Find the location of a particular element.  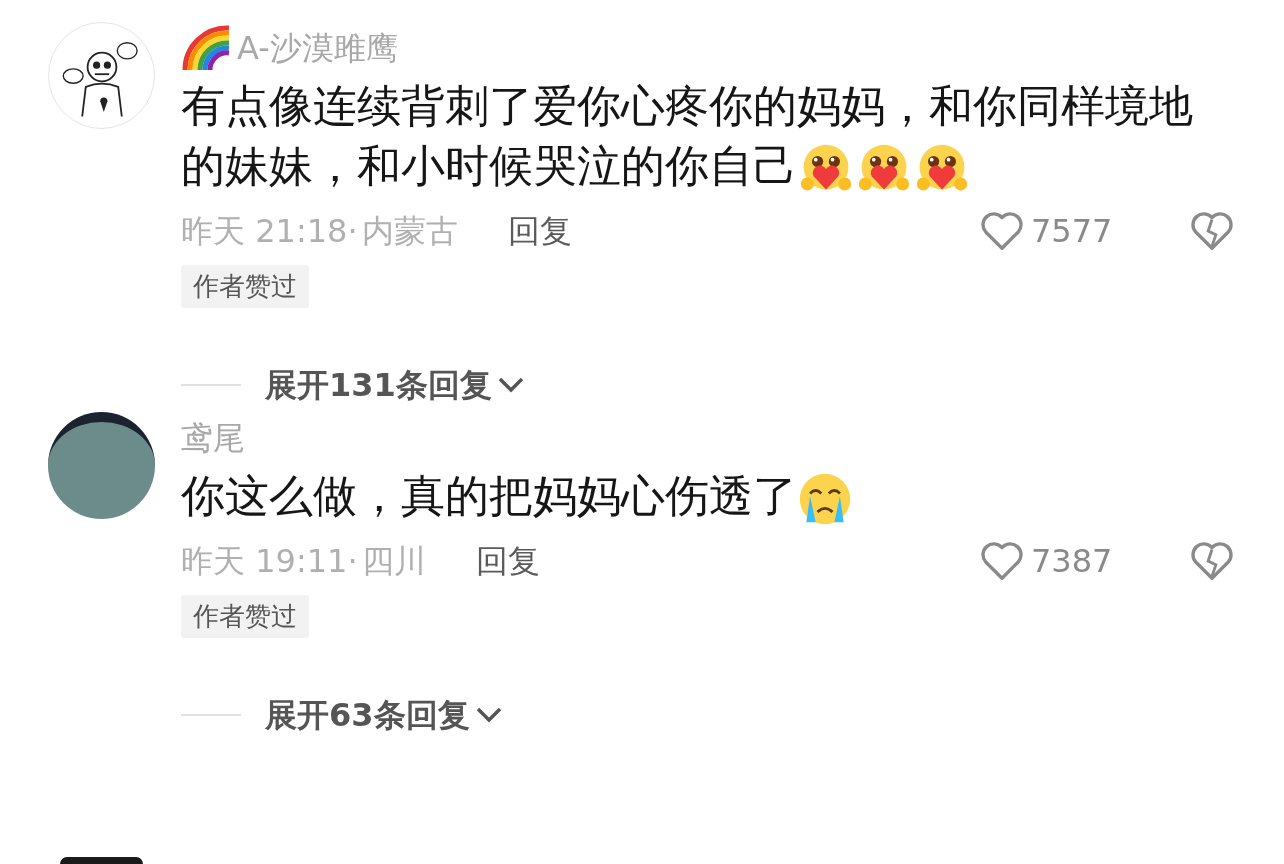

comment-text: 有点像连续背刺了爱你心疼你的妈妈，和你同样境地的妹妹，和小时候哭泣的你自己 is located at coordinates (687, 135).